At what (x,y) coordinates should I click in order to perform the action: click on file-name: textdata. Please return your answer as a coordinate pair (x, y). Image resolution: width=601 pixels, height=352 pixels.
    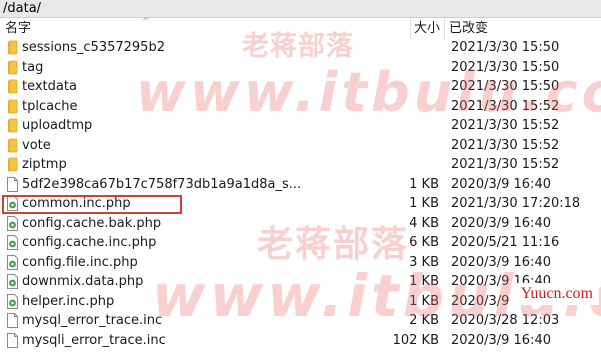
    Looking at the image, I should click on (49, 86).